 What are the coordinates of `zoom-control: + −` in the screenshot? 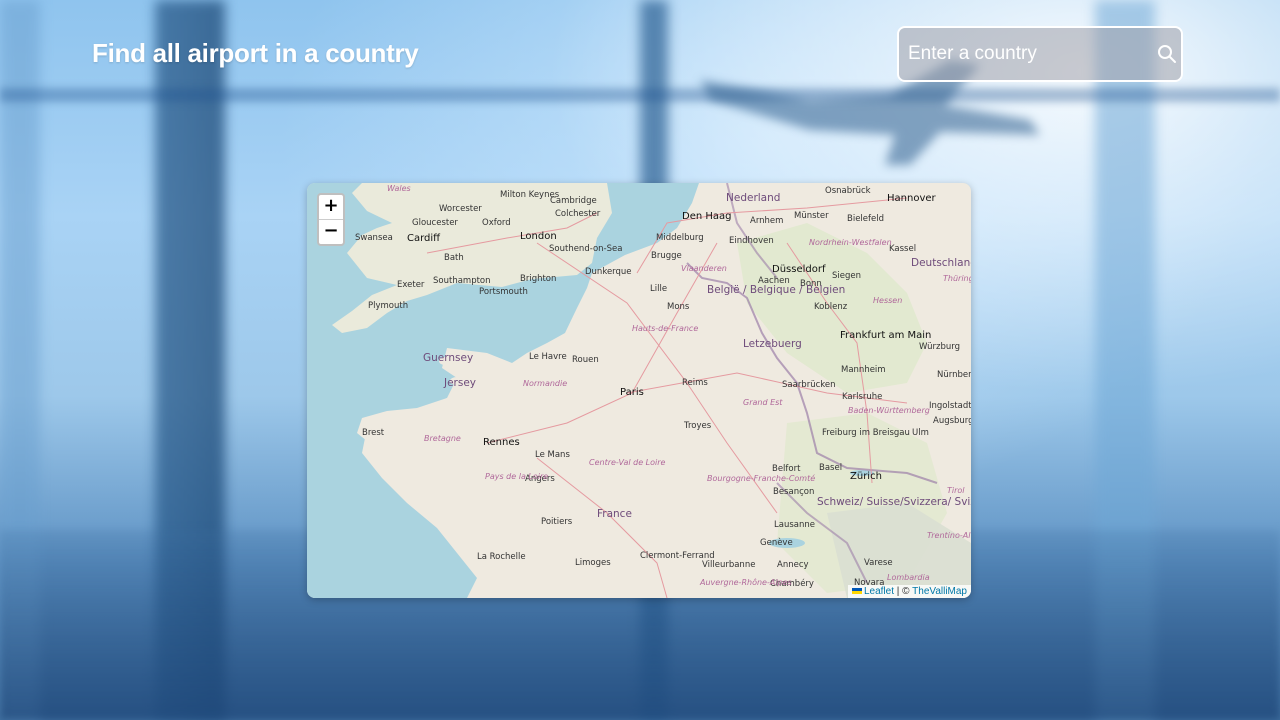 It's located at (331, 219).